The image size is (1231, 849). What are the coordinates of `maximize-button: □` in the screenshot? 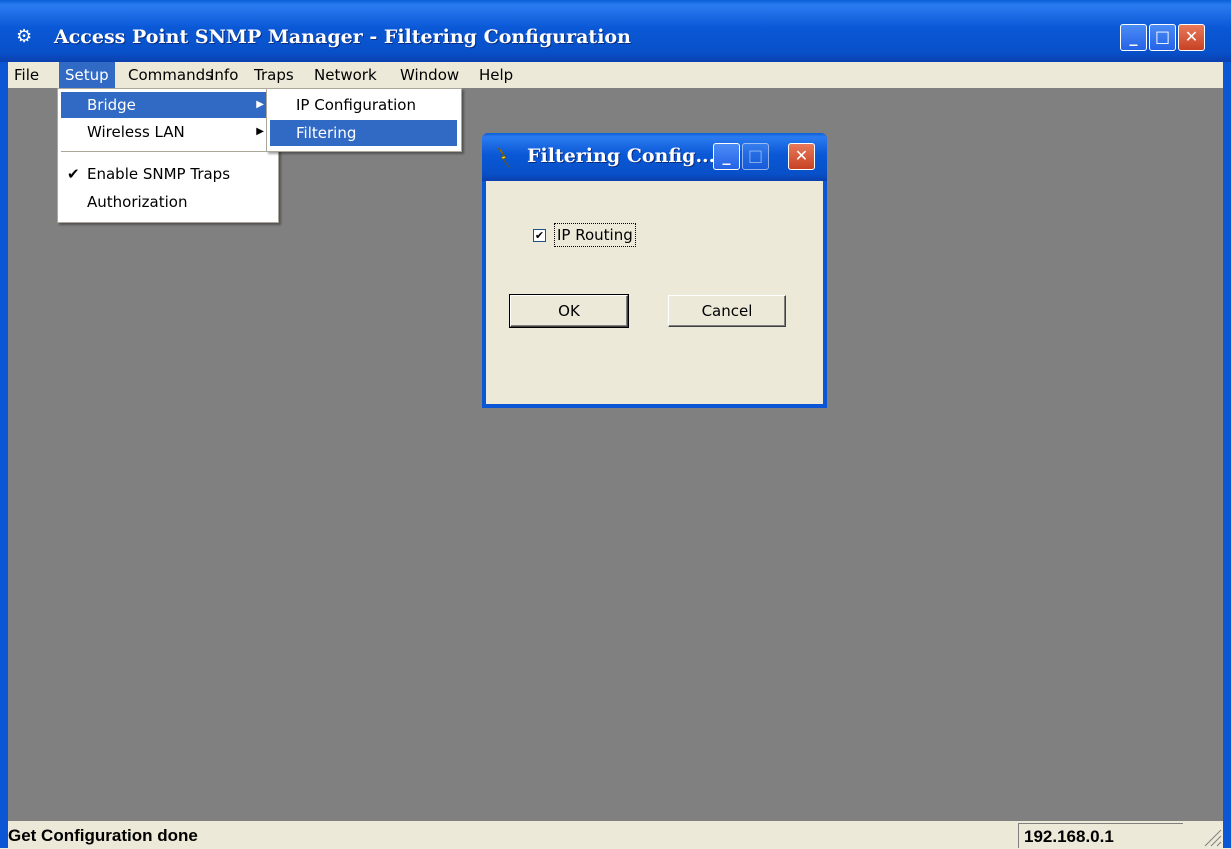 It's located at (1162, 37).